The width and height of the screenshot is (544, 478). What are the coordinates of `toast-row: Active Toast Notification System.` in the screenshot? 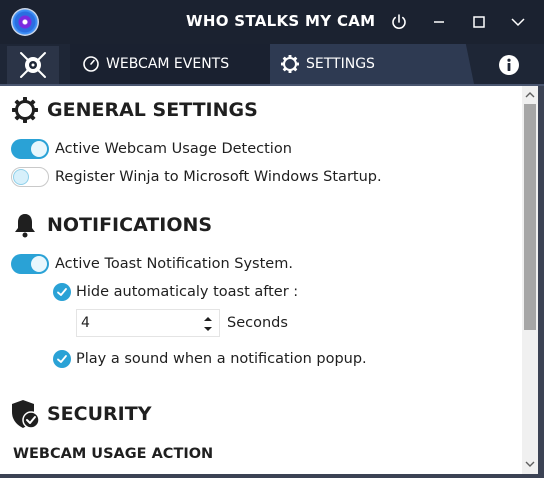 It's located at (152, 264).